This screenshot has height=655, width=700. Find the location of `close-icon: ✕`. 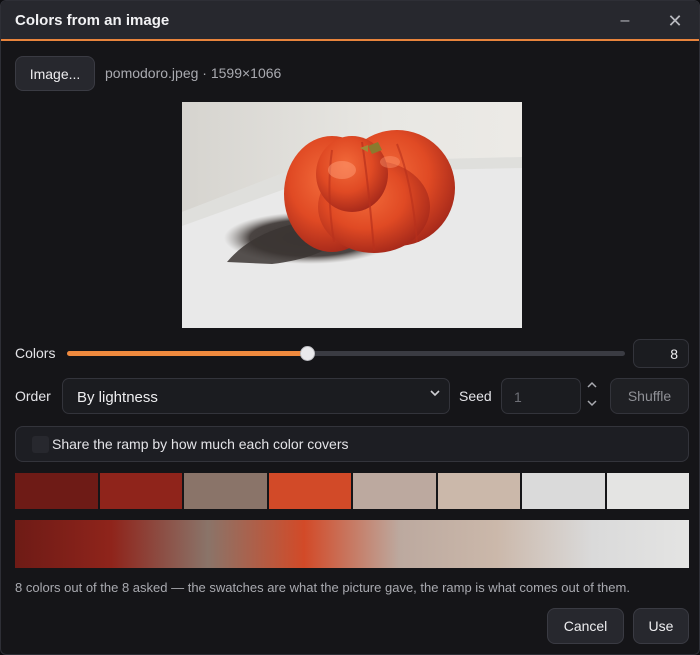

close-icon: ✕ is located at coordinates (675, 20).